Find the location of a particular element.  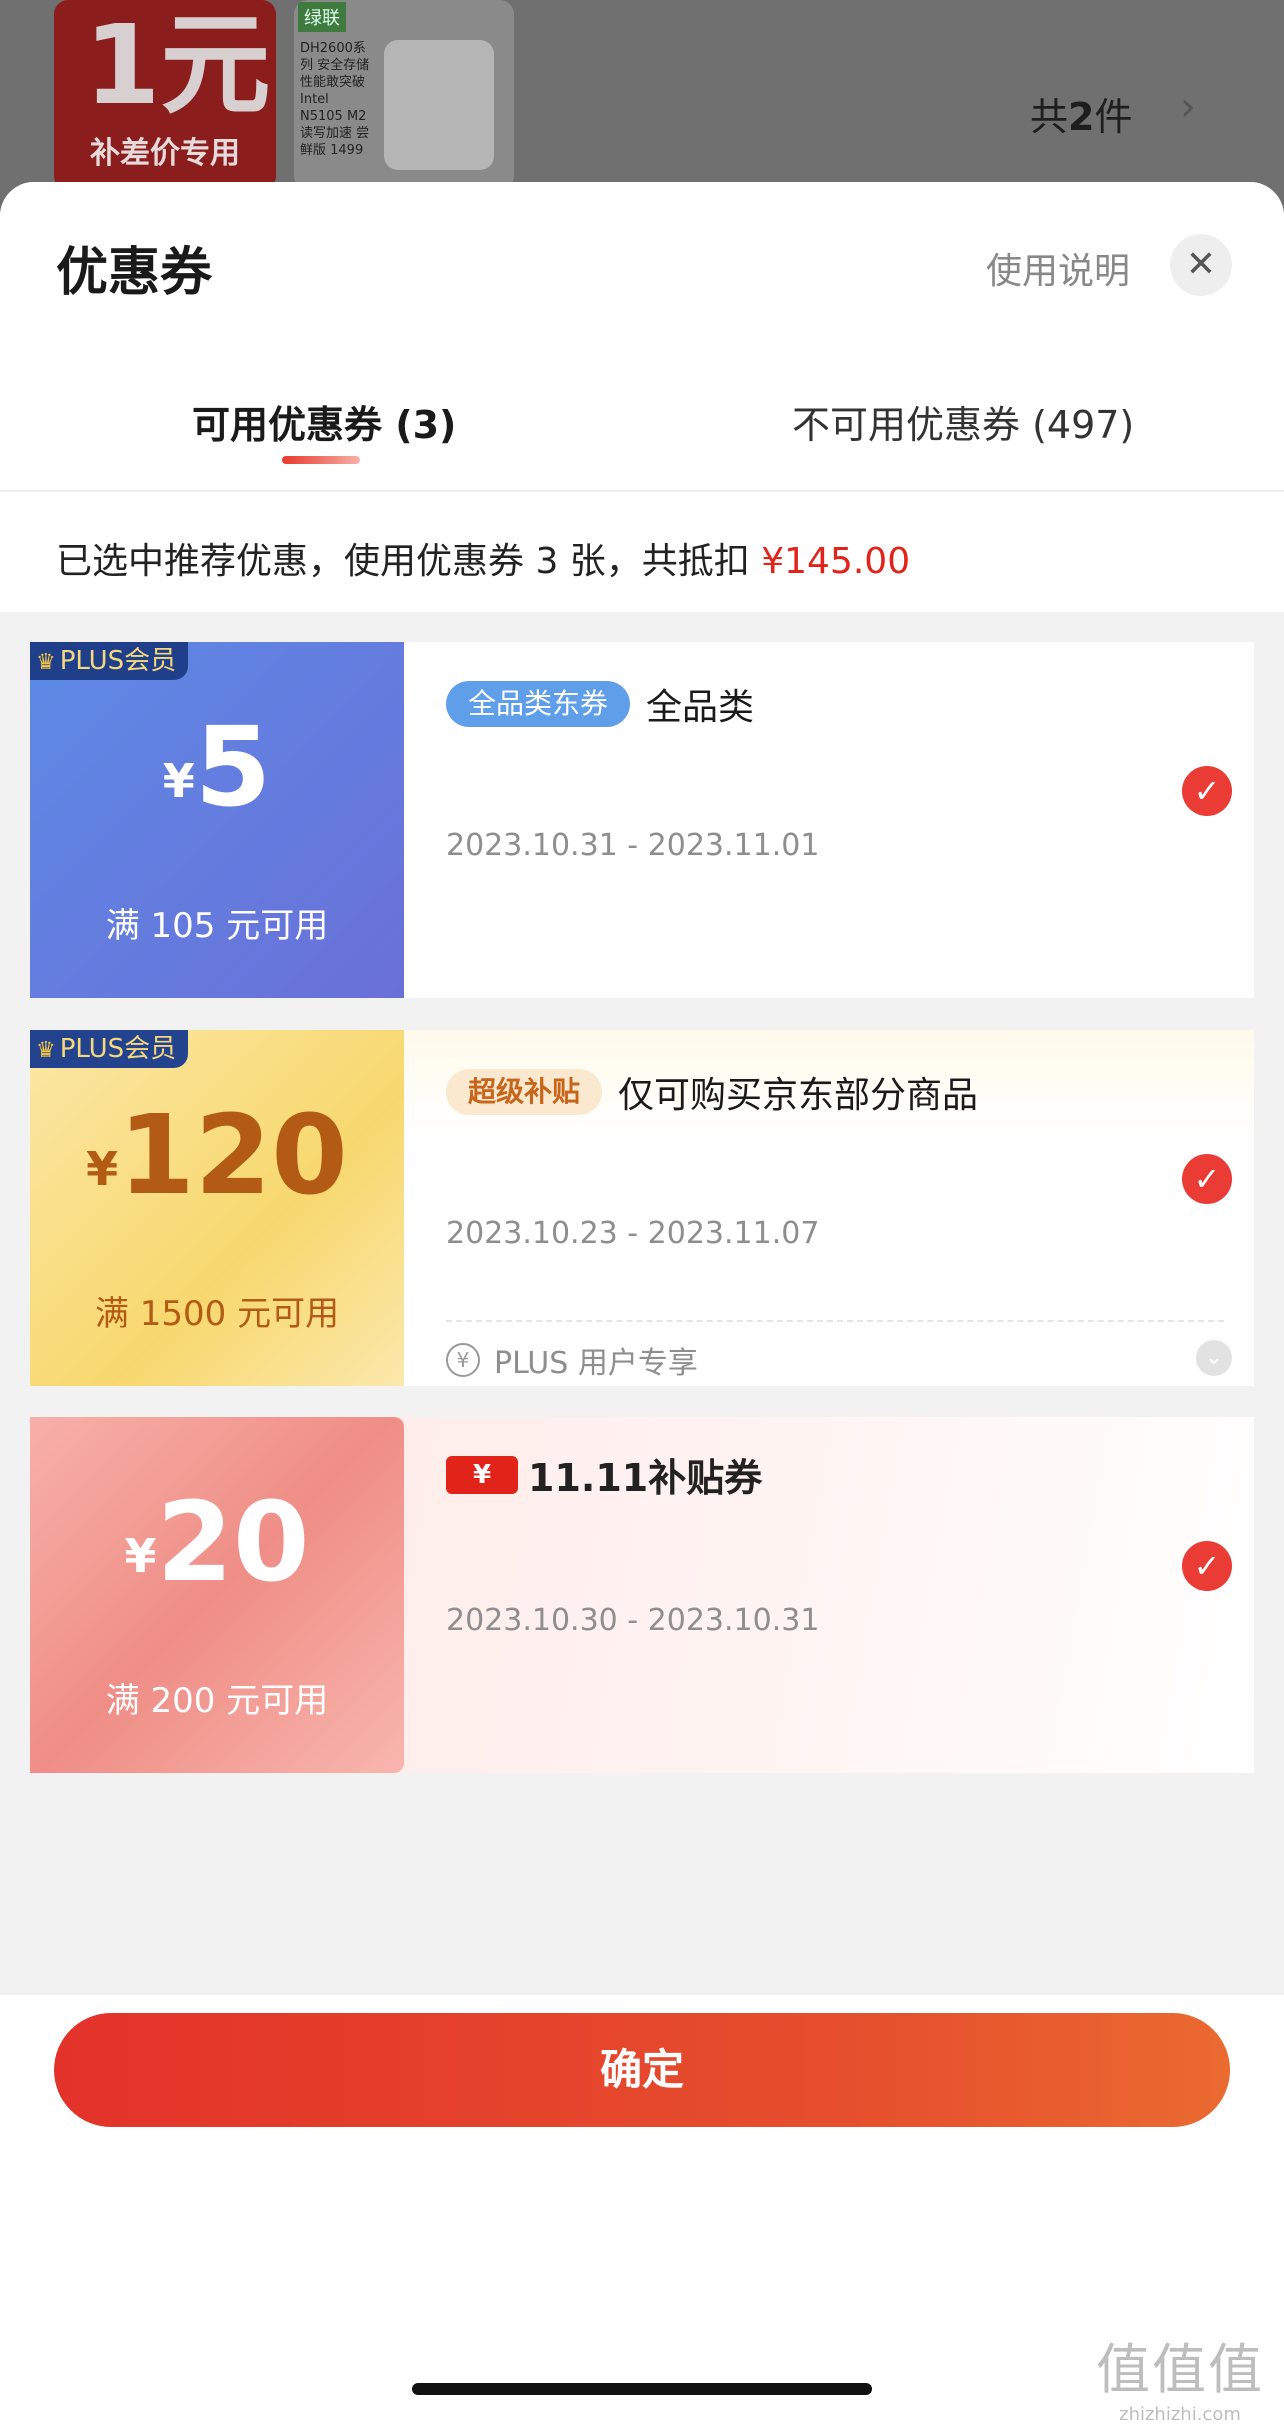

amount-number: 120 is located at coordinates (233, 1155).